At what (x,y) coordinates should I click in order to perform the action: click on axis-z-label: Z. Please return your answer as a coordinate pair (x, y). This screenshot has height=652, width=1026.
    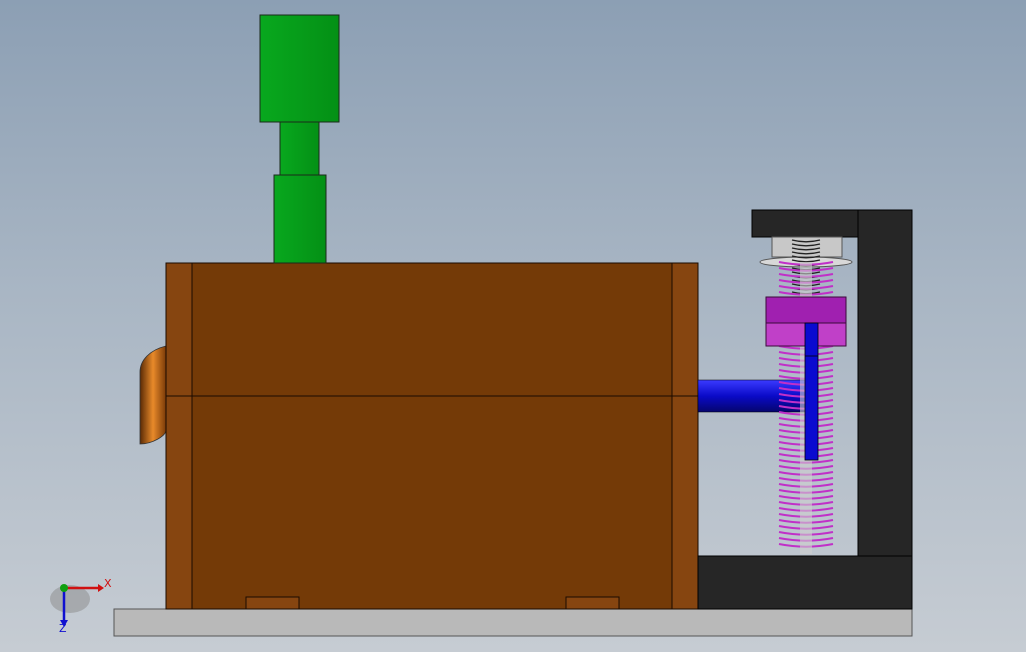
    Looking at the image, I should click on (63, 628).